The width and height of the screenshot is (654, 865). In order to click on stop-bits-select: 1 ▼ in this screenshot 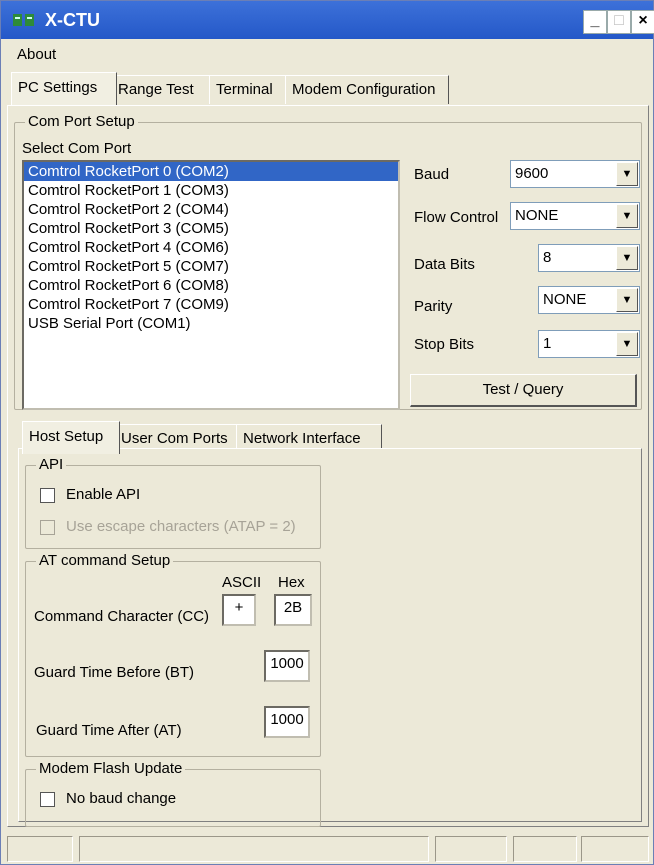, I will do `click(589, 344)`.